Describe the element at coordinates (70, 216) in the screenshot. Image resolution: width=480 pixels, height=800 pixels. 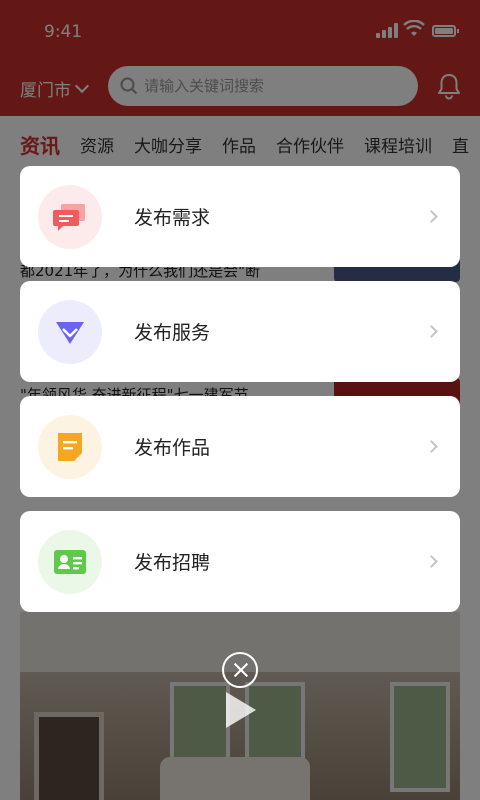
I see `message-icon` at that location.